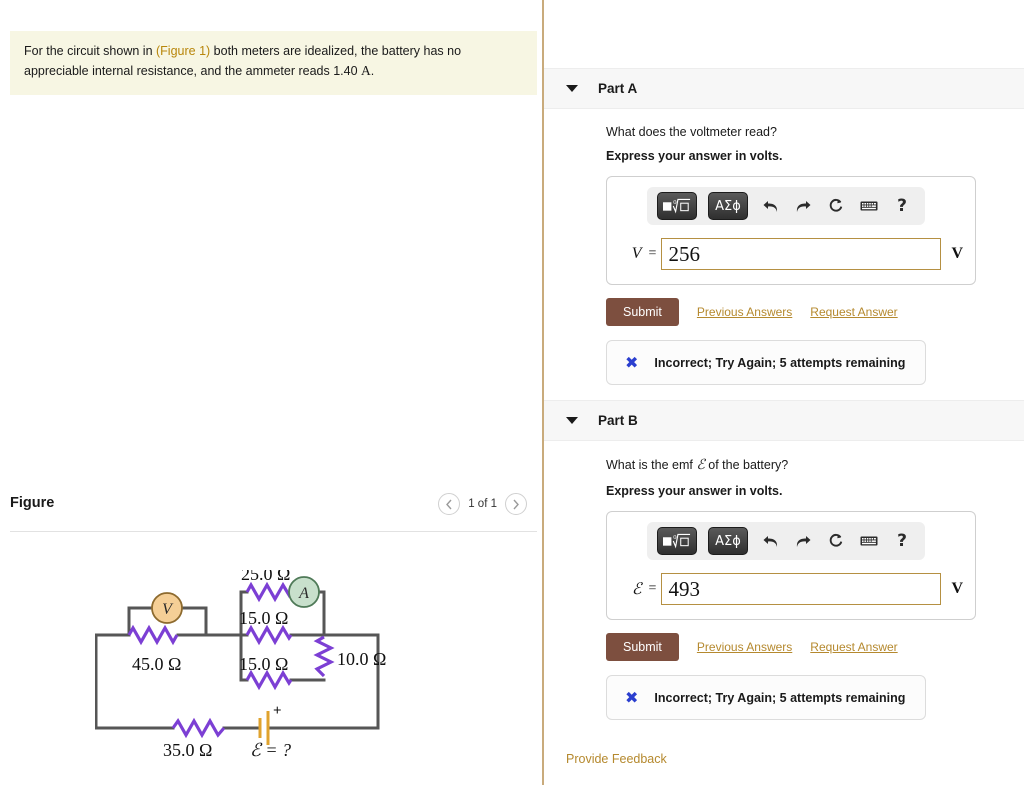 The image size is (1024, 785). What do you see at coordinates (791, 230) in the screenshot?
I see `part-a-answer-box: 0 ΑΣϕ ? V = 256 V` at bounding box center [791, 230].